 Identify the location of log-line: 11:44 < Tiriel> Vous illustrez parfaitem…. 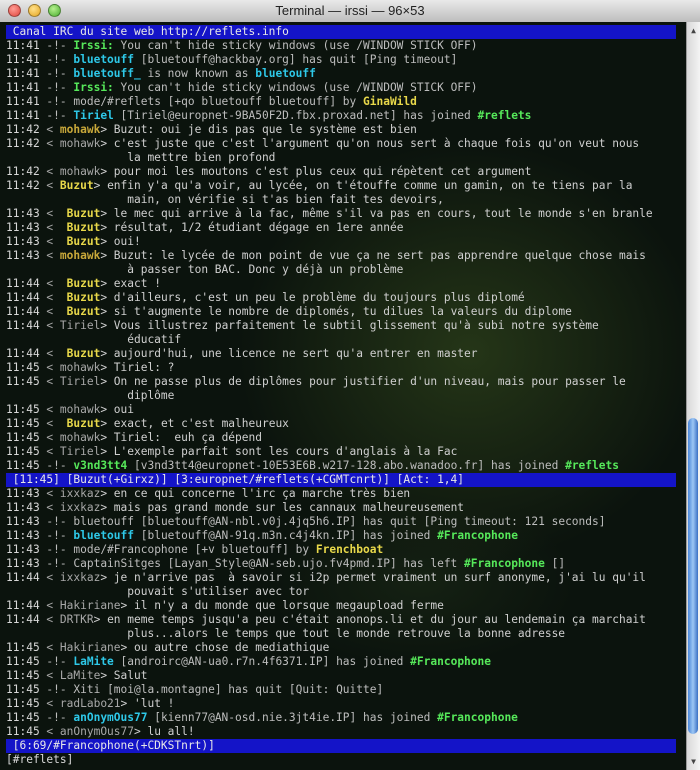
(342, 326).